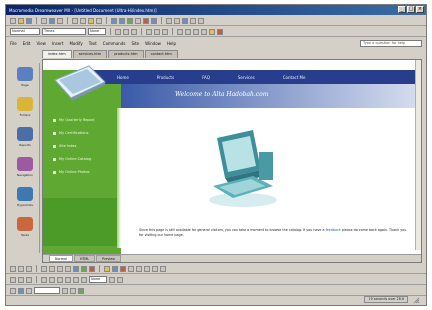 This screenshot has width=432, height=310. What do you see at coordinates (131, 268) in the screenshot?
I see `line-style-icon` at bounding box center [131, 268].